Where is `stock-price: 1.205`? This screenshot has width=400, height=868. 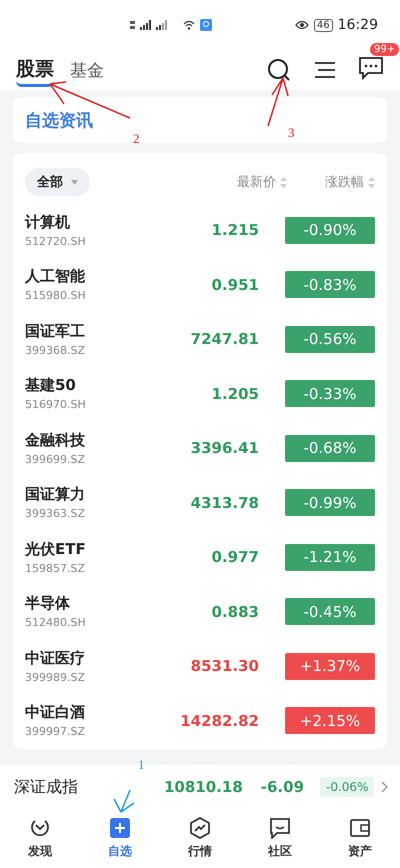
stock-price: 1.205 is located at coordinates (235, 393).